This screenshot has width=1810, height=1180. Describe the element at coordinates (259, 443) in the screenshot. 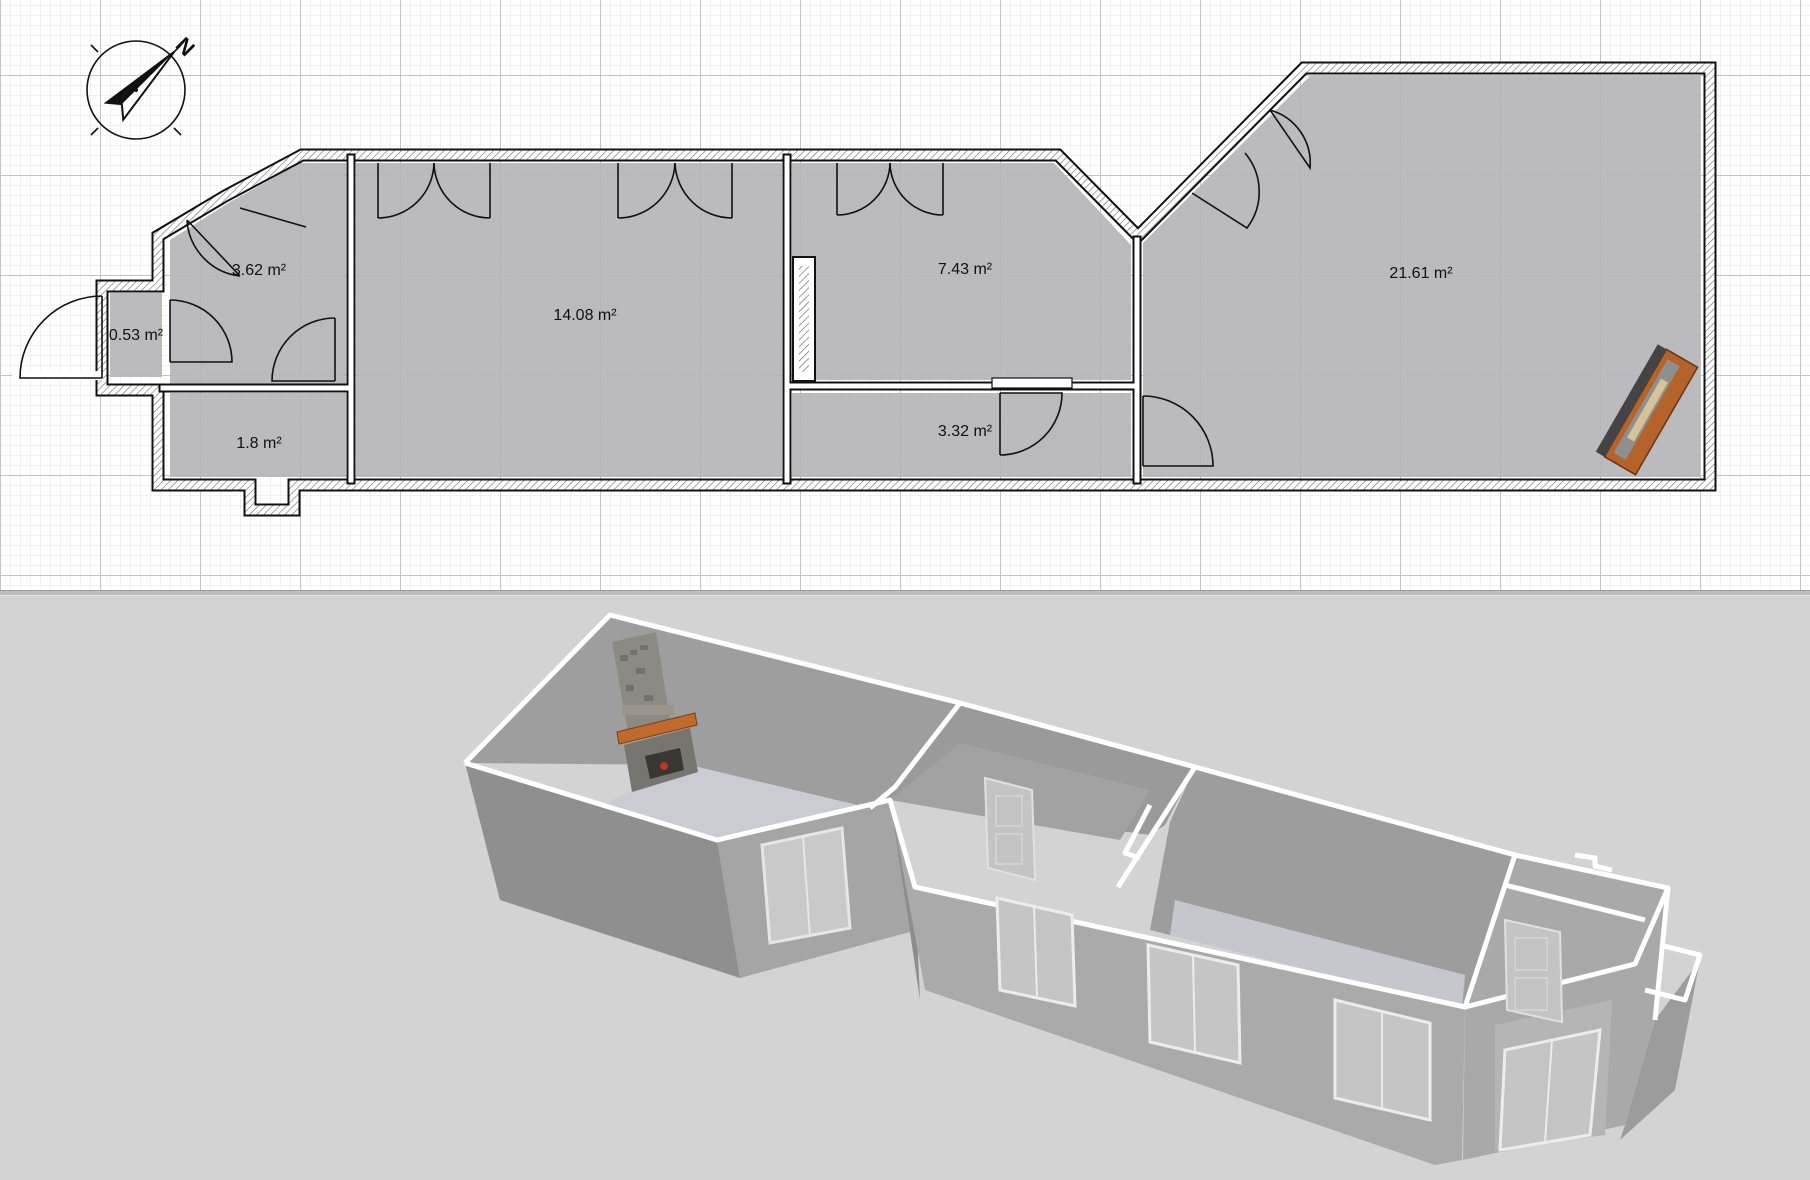

I see `room-area-wc: 1.8 m²` at that location.